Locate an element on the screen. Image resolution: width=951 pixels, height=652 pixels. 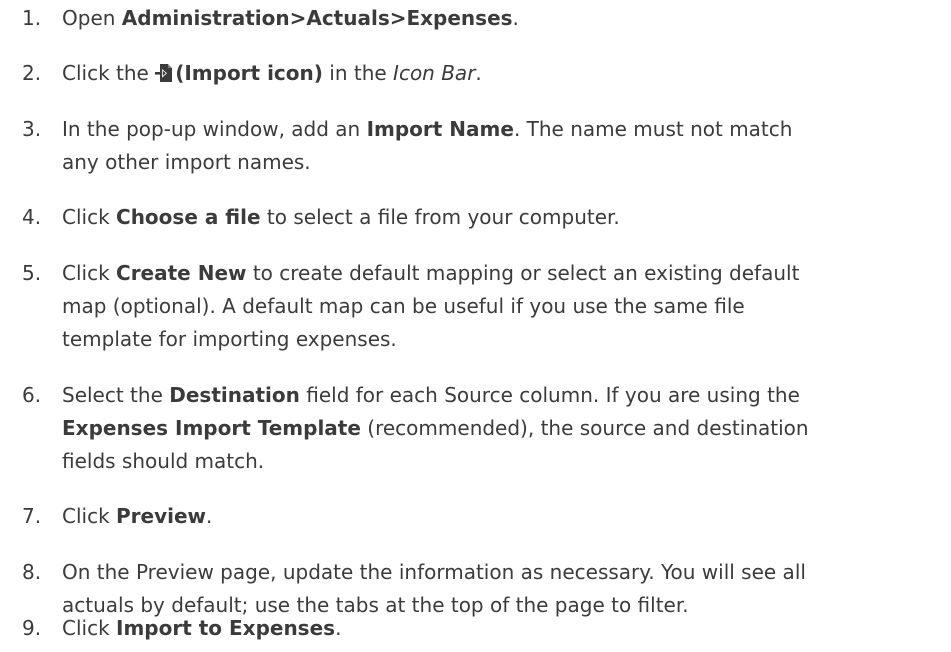
step-number: 2. is located at coordinates (32, 73).